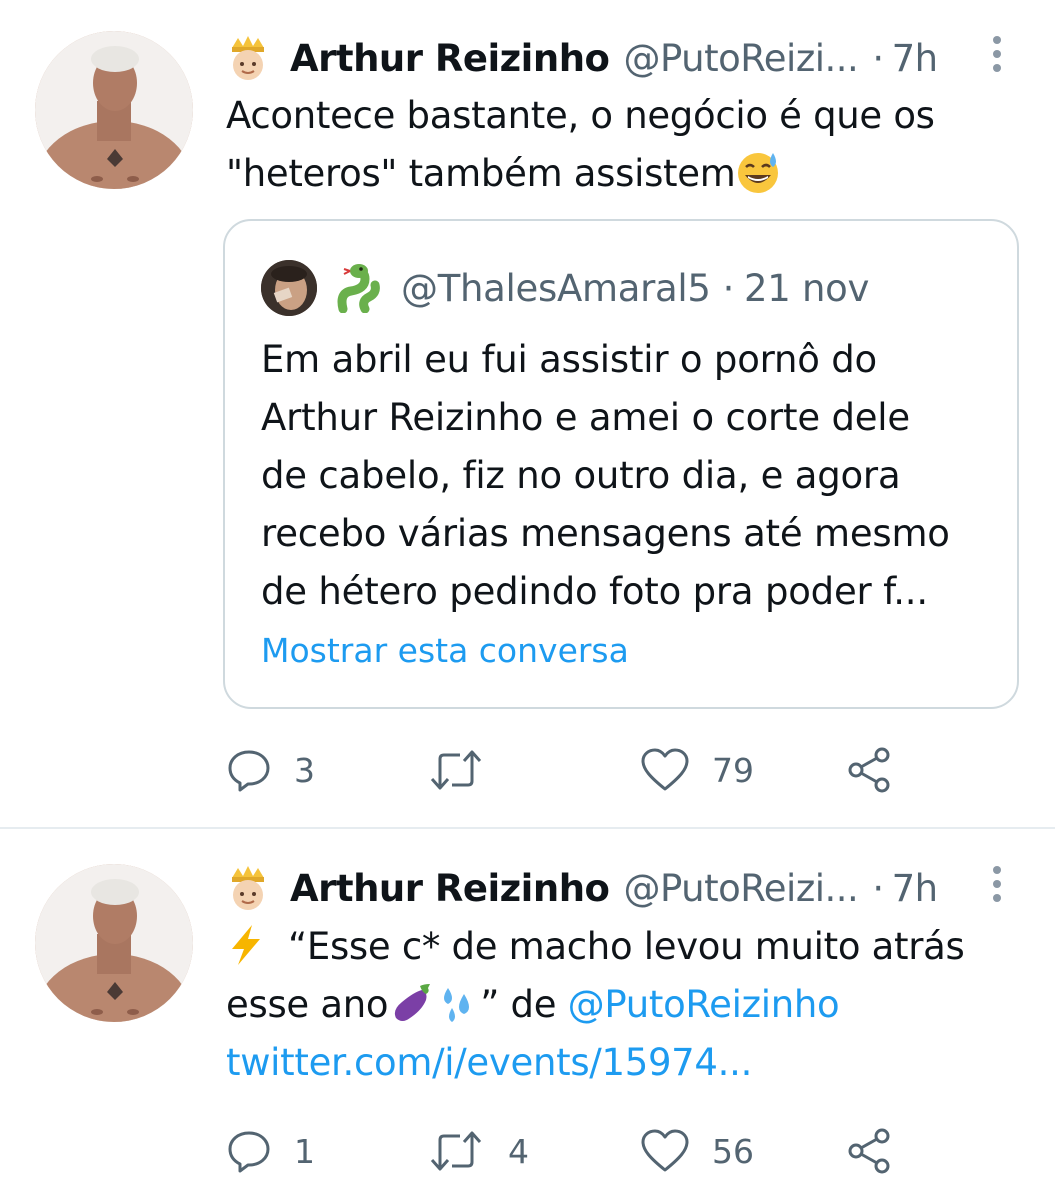  What do you see at coordinates (806, 288) in the screenshot?
I see `quoted-tweet-date: 21 nov` at bounding box center [806, 288].